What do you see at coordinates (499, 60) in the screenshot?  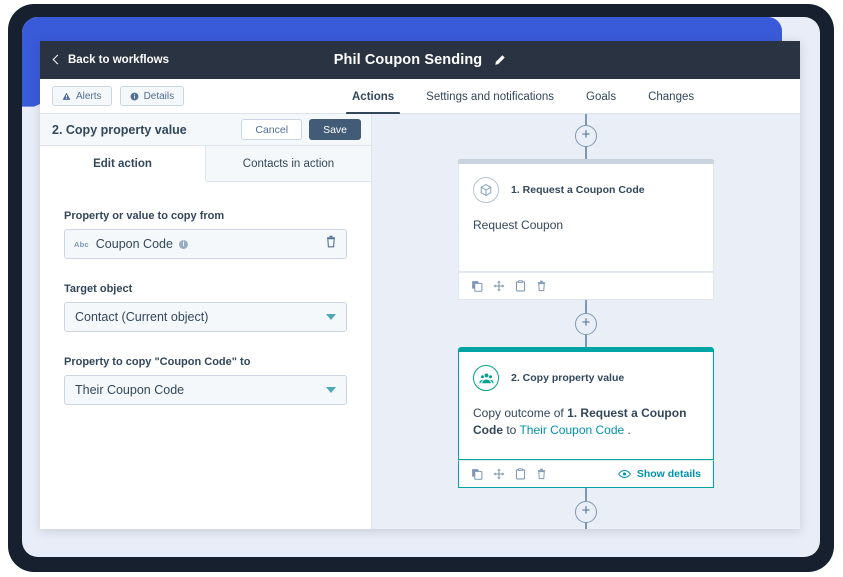 I see `pencil-icon` at bounding box center [499, 60].